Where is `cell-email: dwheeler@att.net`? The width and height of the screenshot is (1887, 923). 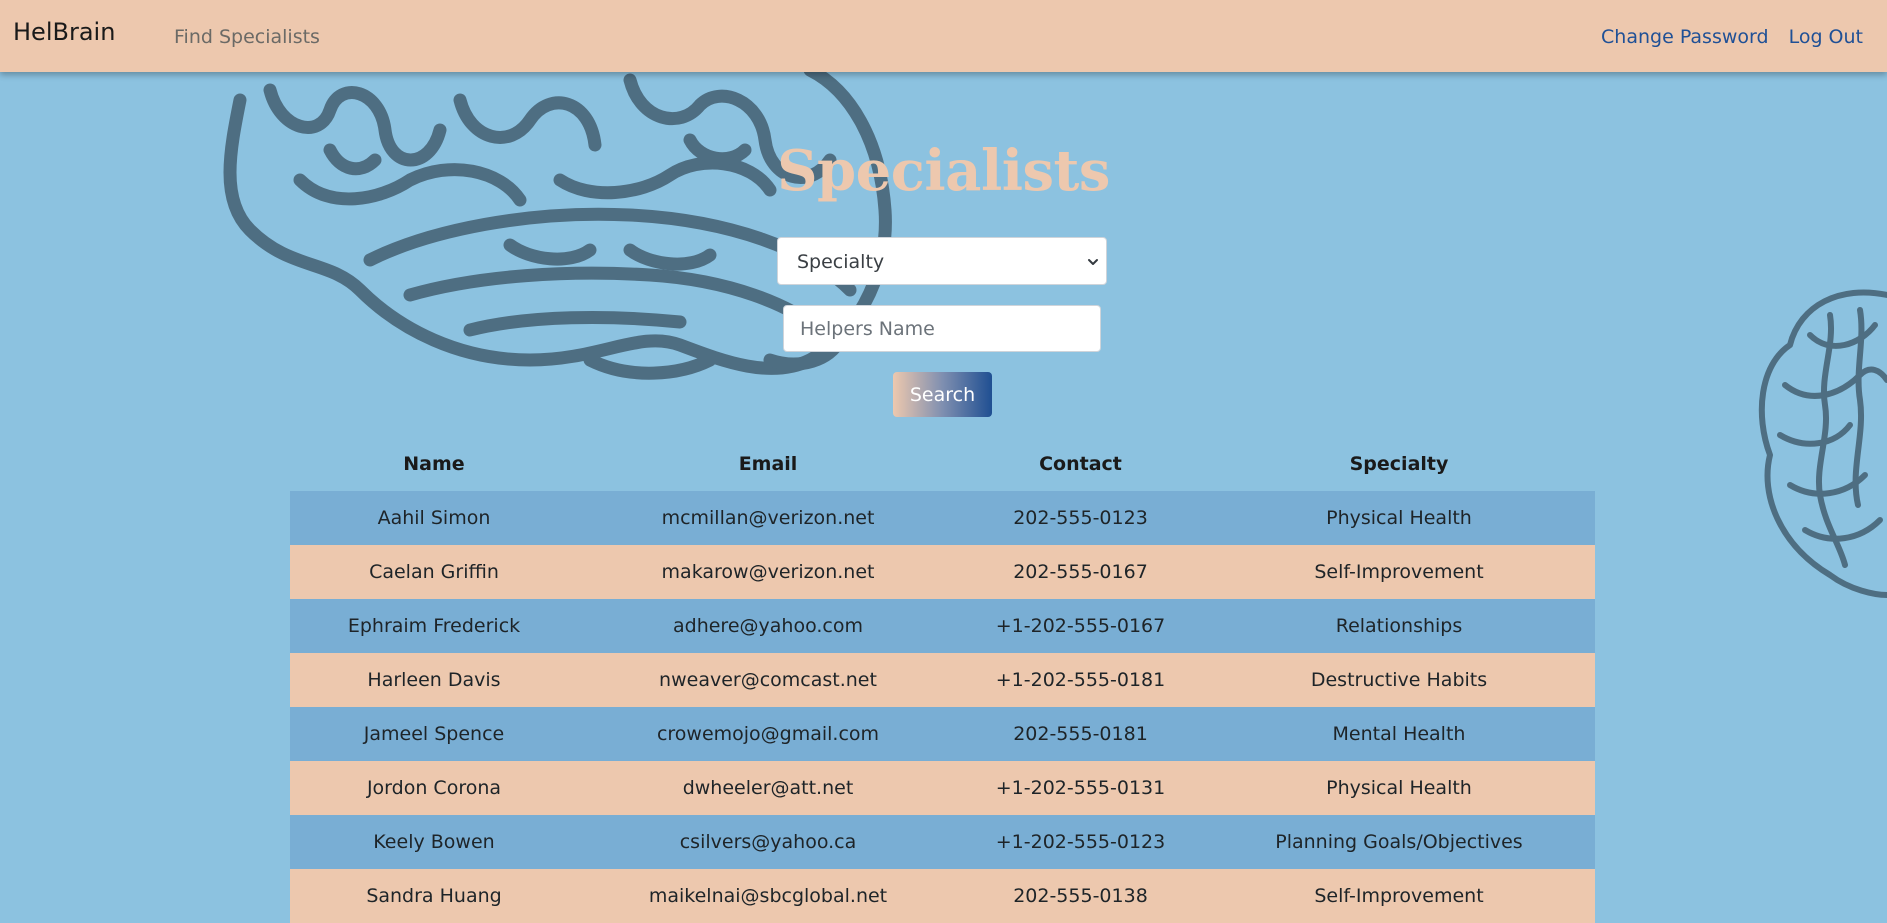 cell-email: dwheeler@att.net is located at coordinates (768, 788).